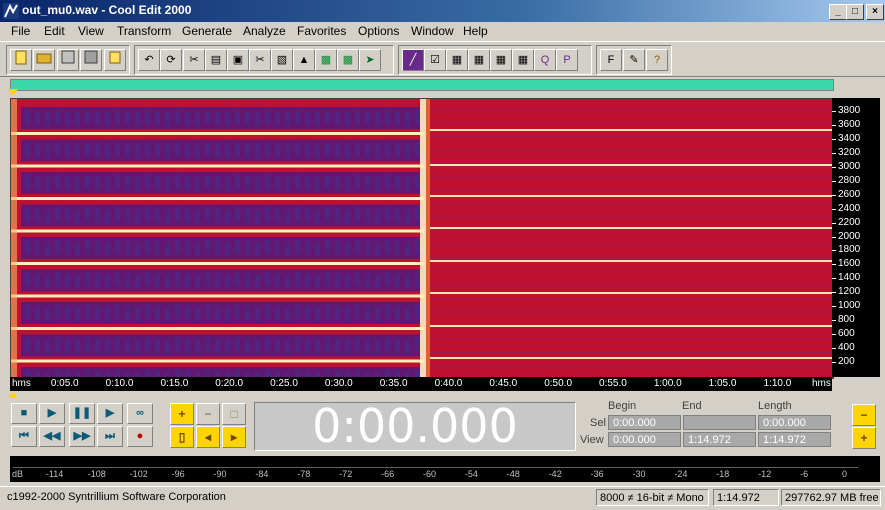  I want to click on maximize-button: □, so click(855, 12).